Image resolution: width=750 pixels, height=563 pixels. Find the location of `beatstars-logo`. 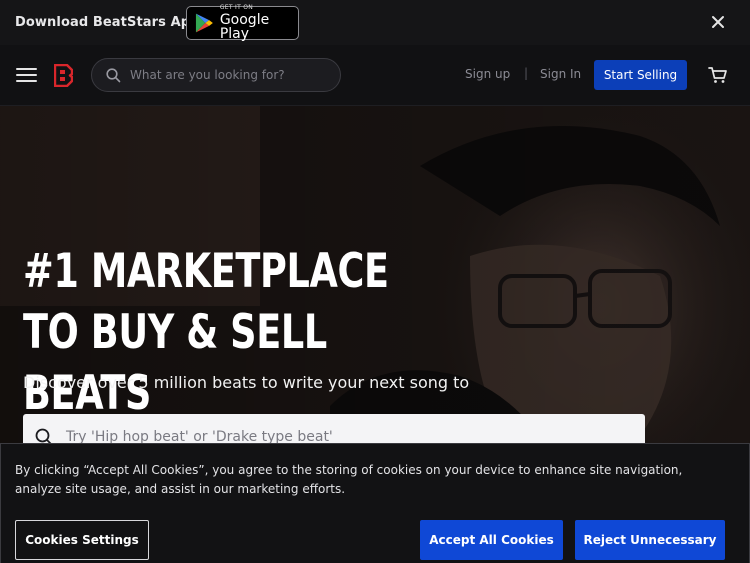

beatstars-logo is located at coordinates (63, 75).